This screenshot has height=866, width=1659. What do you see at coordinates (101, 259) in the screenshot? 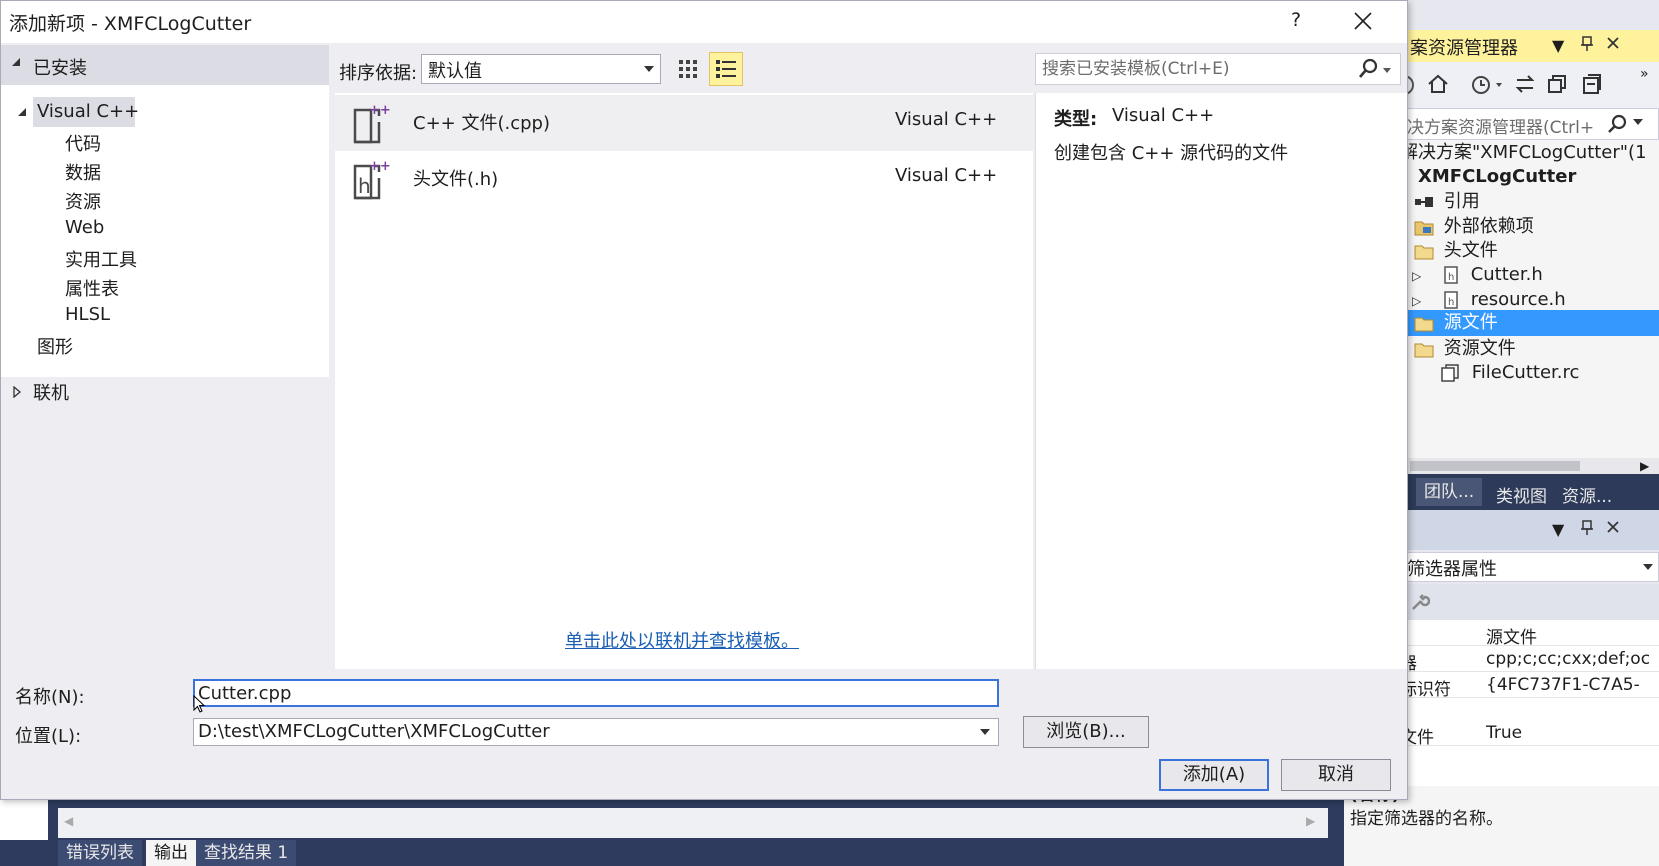
I see `category-item: 实用工具` at bounding box center [101, 259].